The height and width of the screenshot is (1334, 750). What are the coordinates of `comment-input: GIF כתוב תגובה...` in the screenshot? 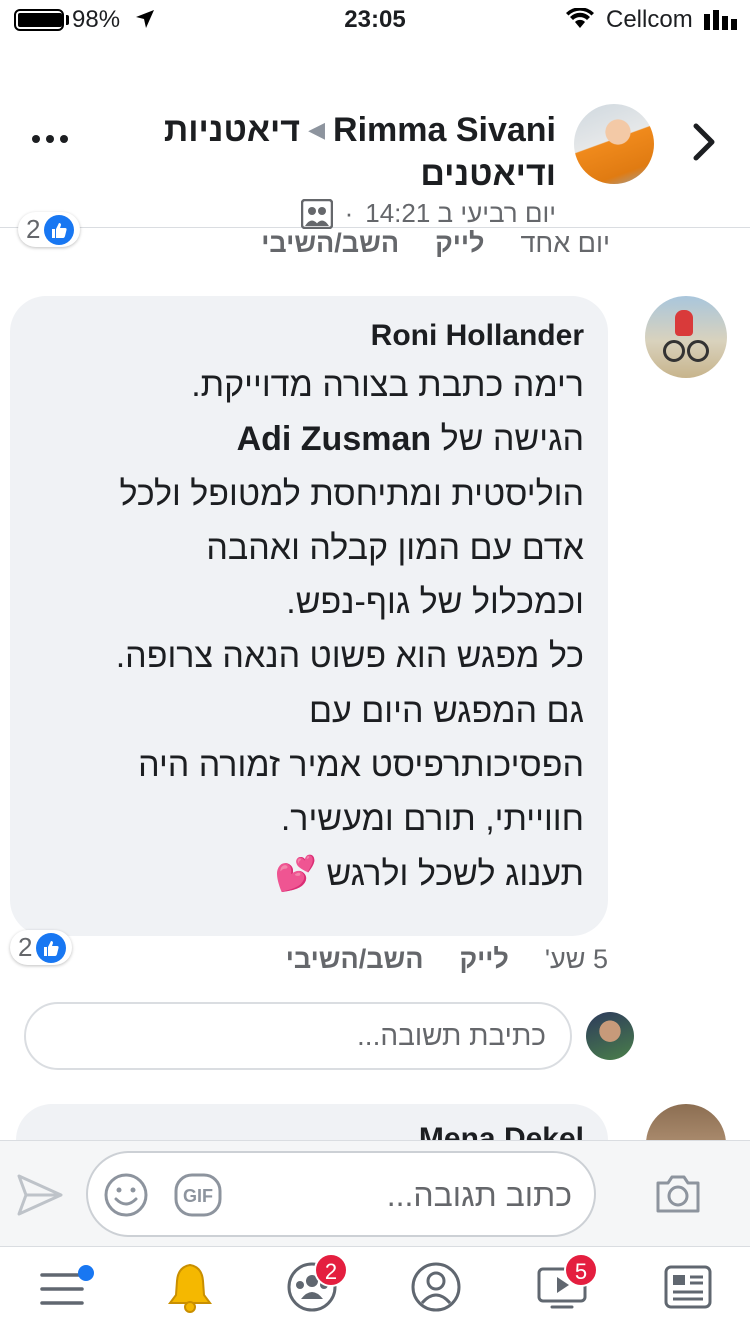 It's located at (341, 1194).